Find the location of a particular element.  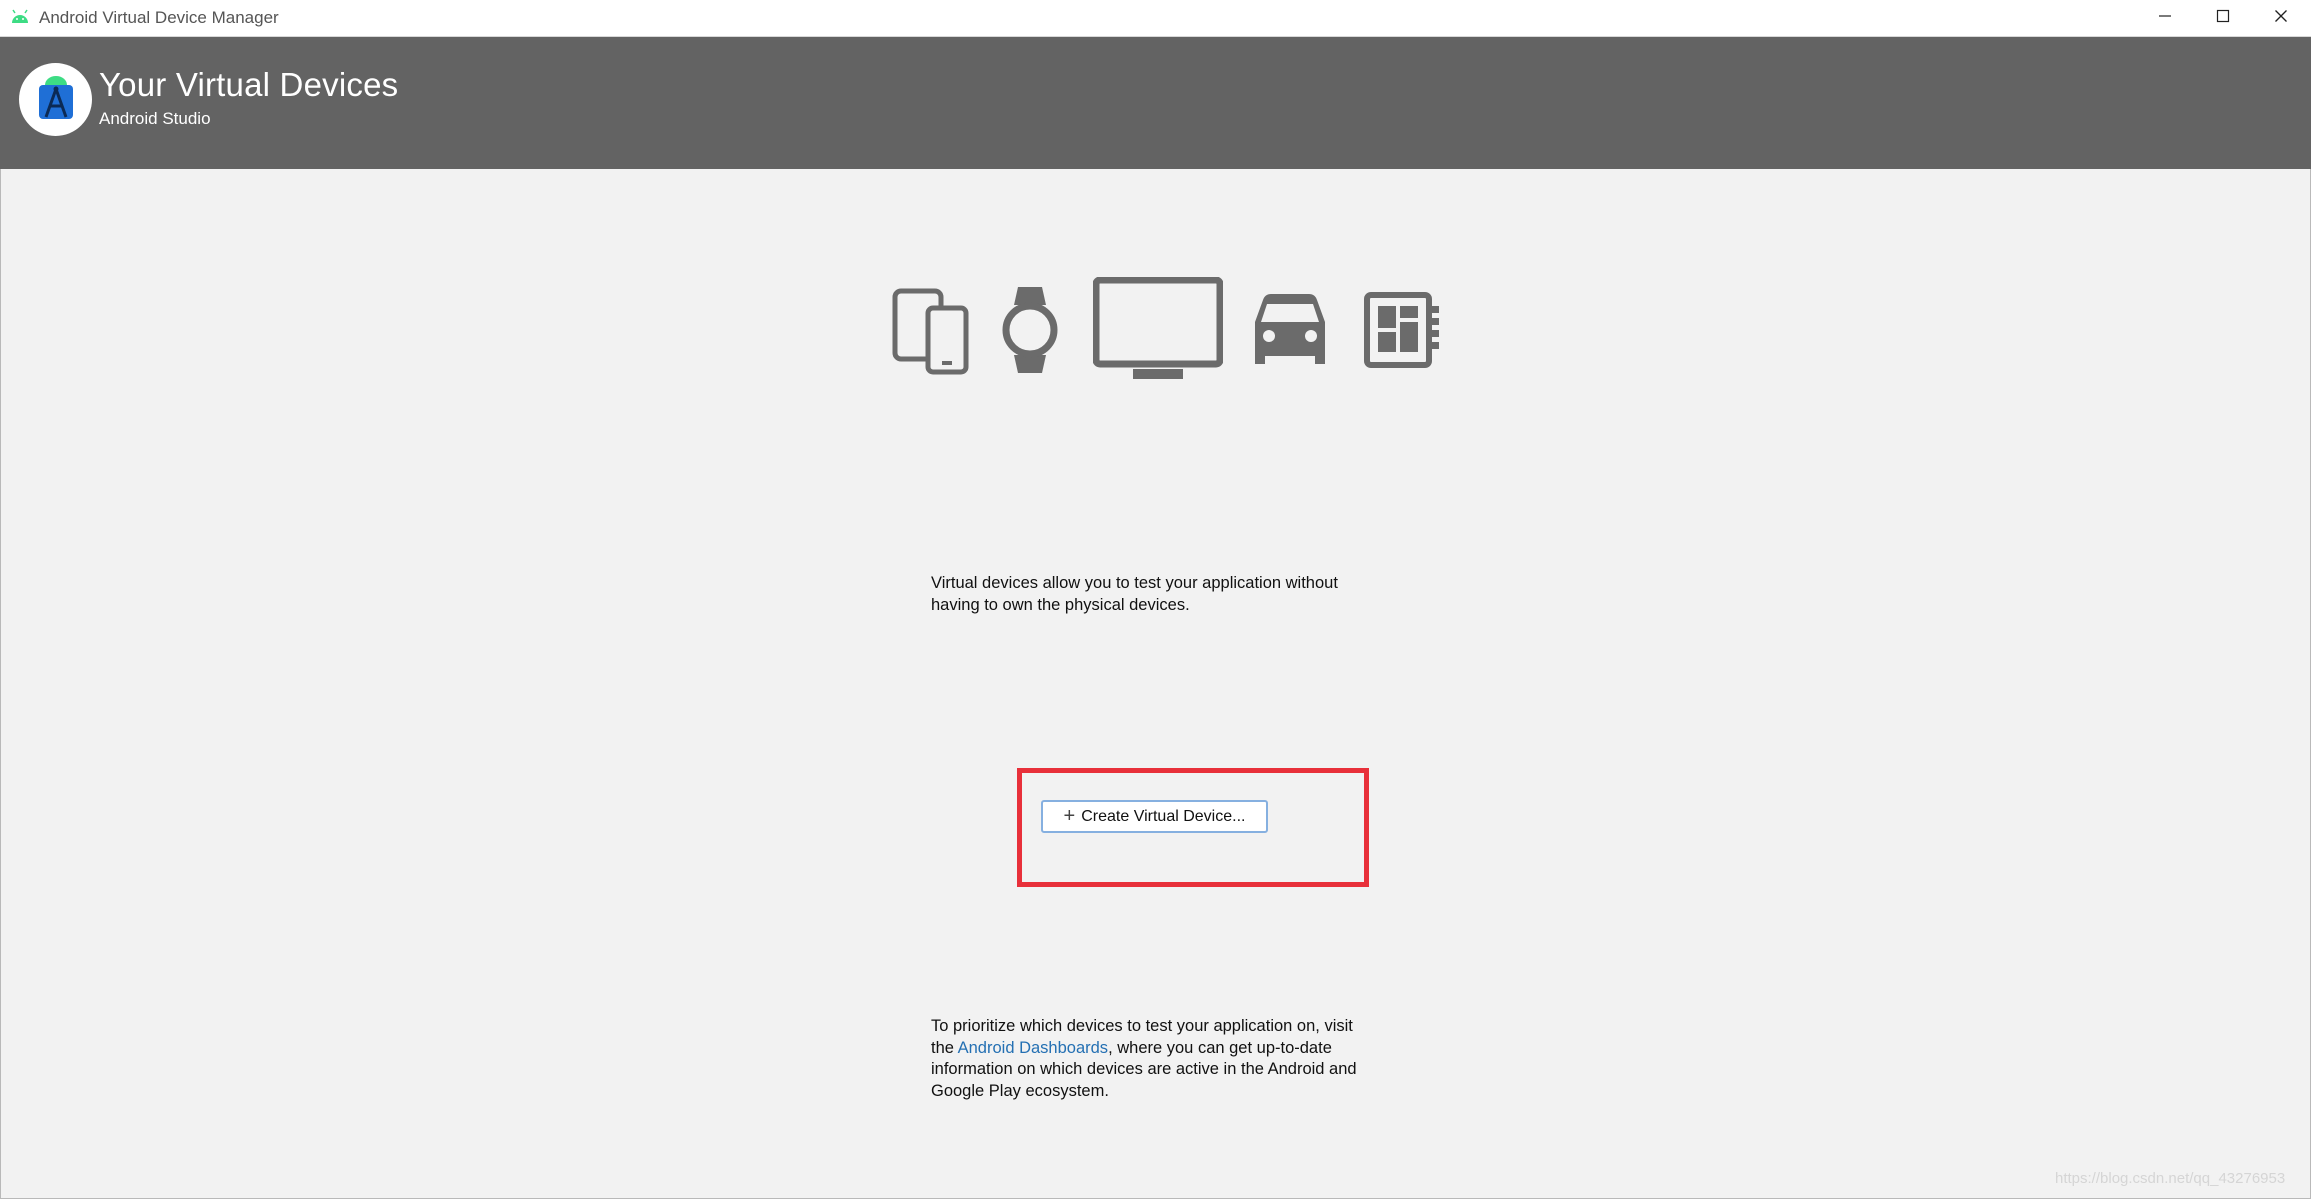

maximize-button is located at coordinates (2223, 18).